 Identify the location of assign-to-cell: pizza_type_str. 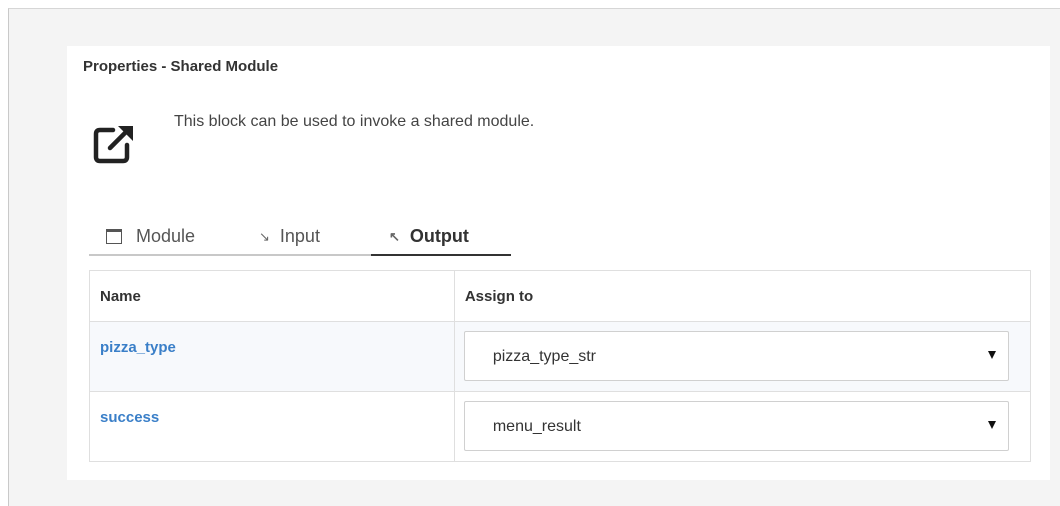
(742, 356).